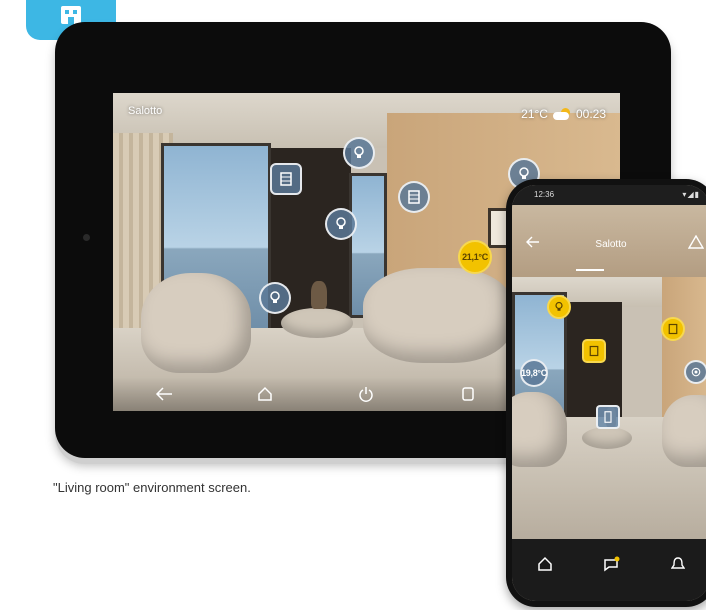 The height and width of the screenshot is (610, 706). Describe the element at coordinates (544, 194) in the screenshot. I see `phone-clock: 12:36` at that location.